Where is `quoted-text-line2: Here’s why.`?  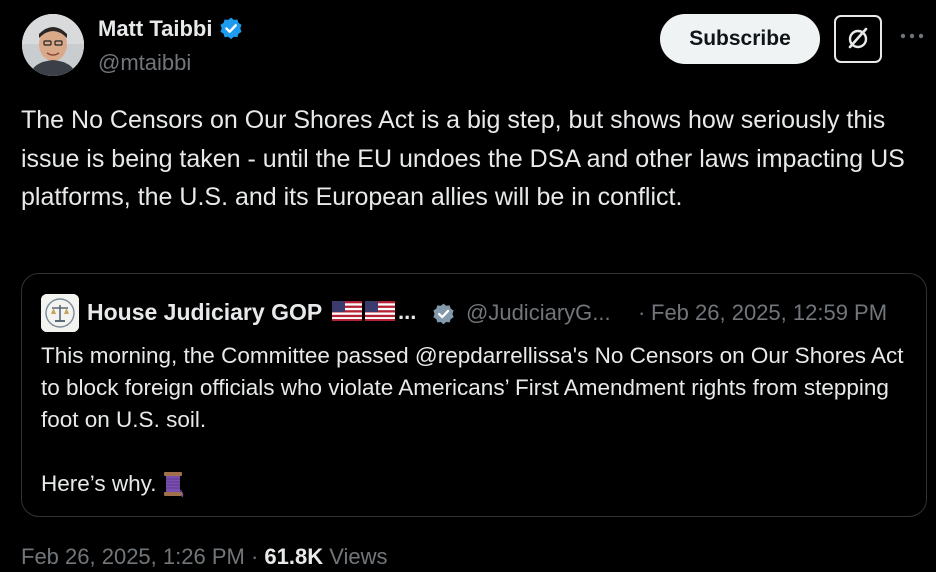
quoted-text-line2: Here’s why. is located at coordinates (112, 484).